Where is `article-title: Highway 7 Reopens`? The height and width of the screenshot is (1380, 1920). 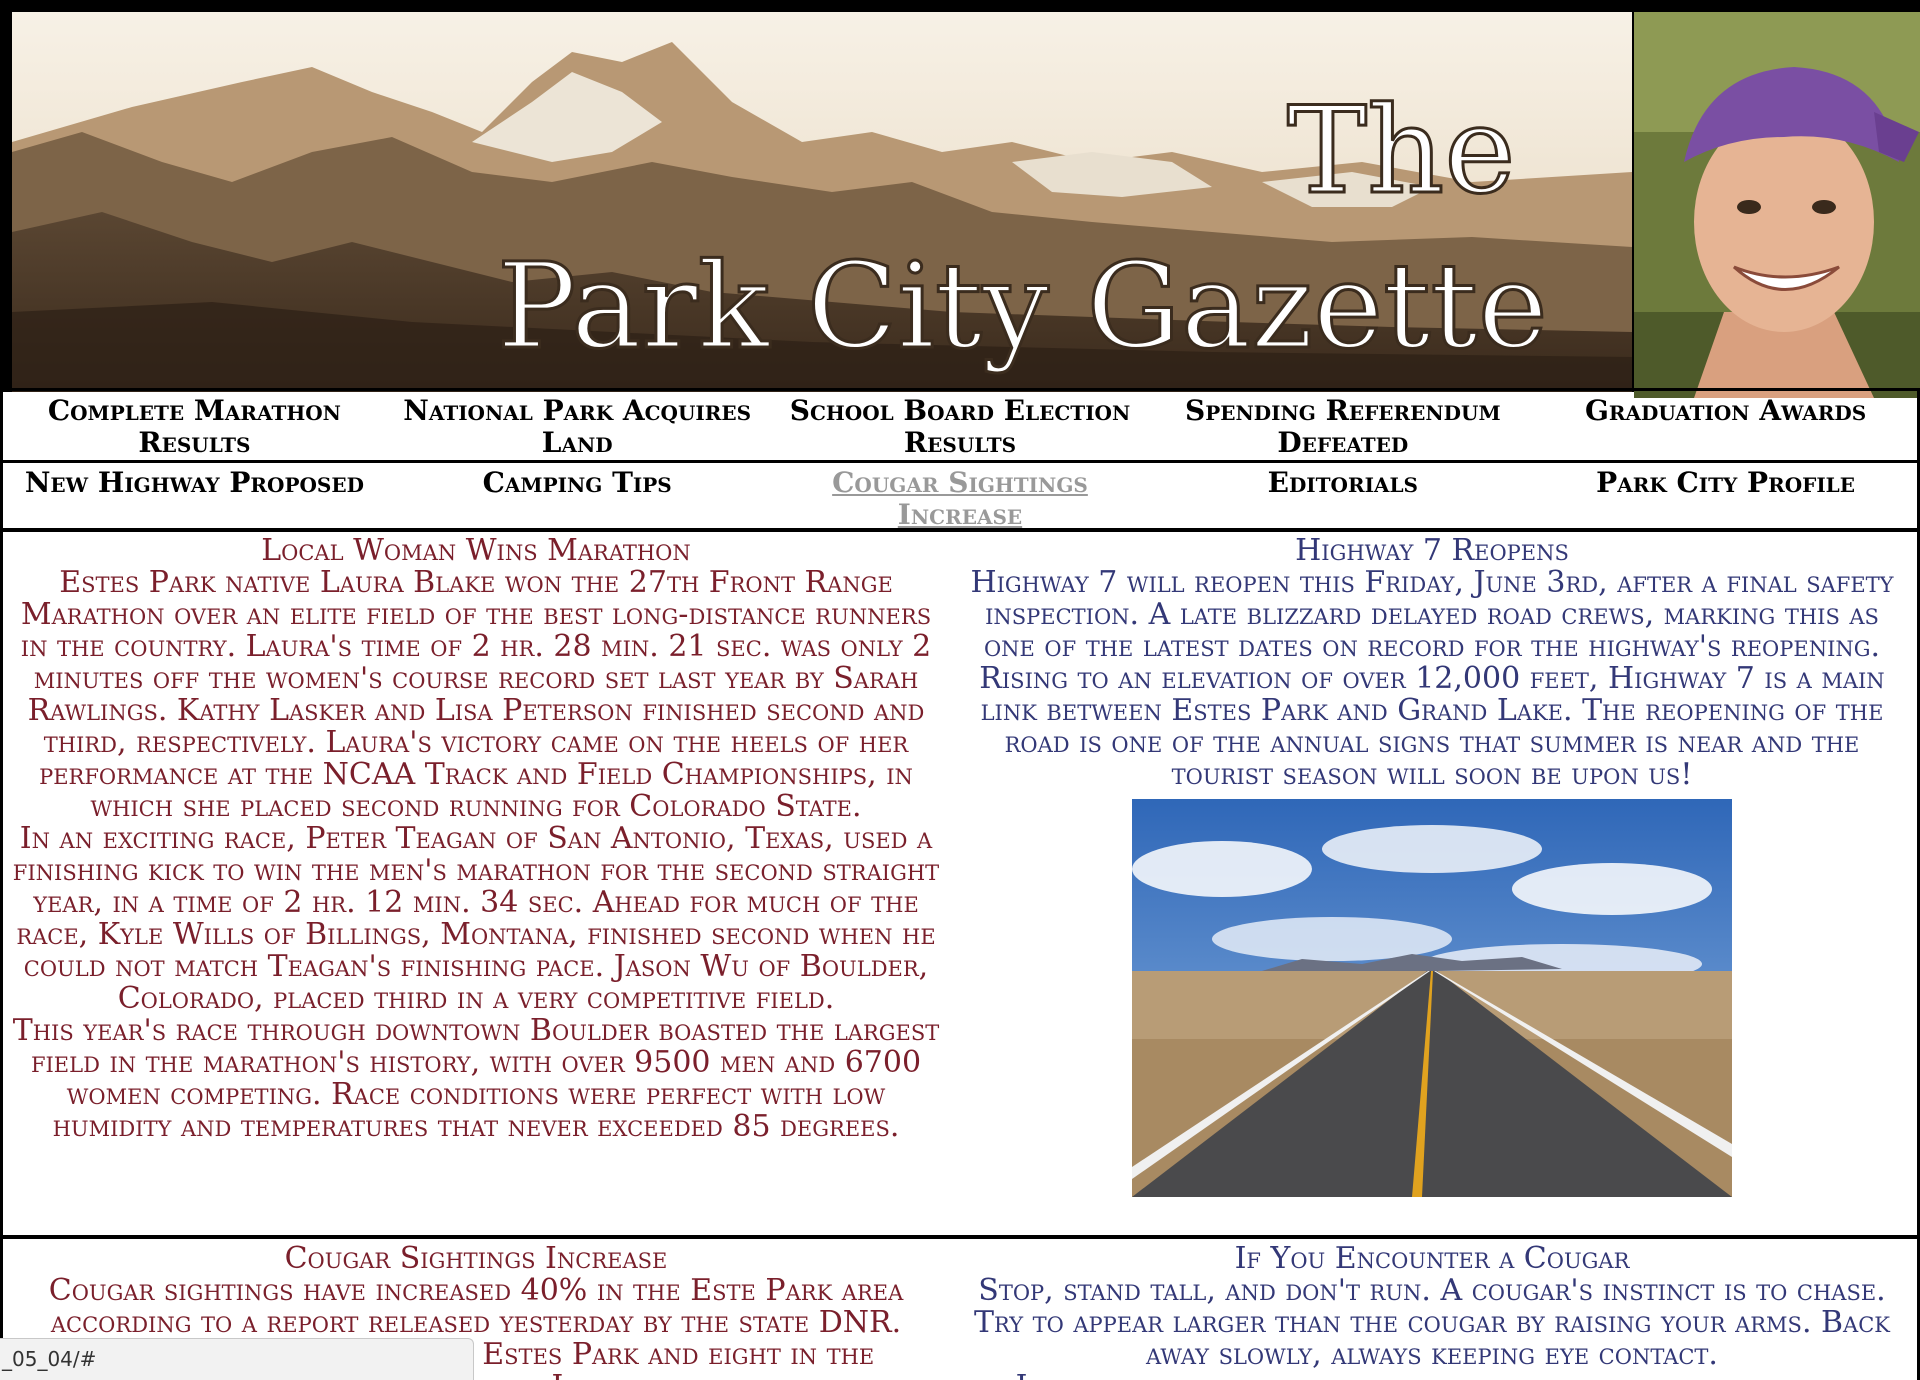 article-title: Highway 7 Reopens is located at coordinates (1432, 550).